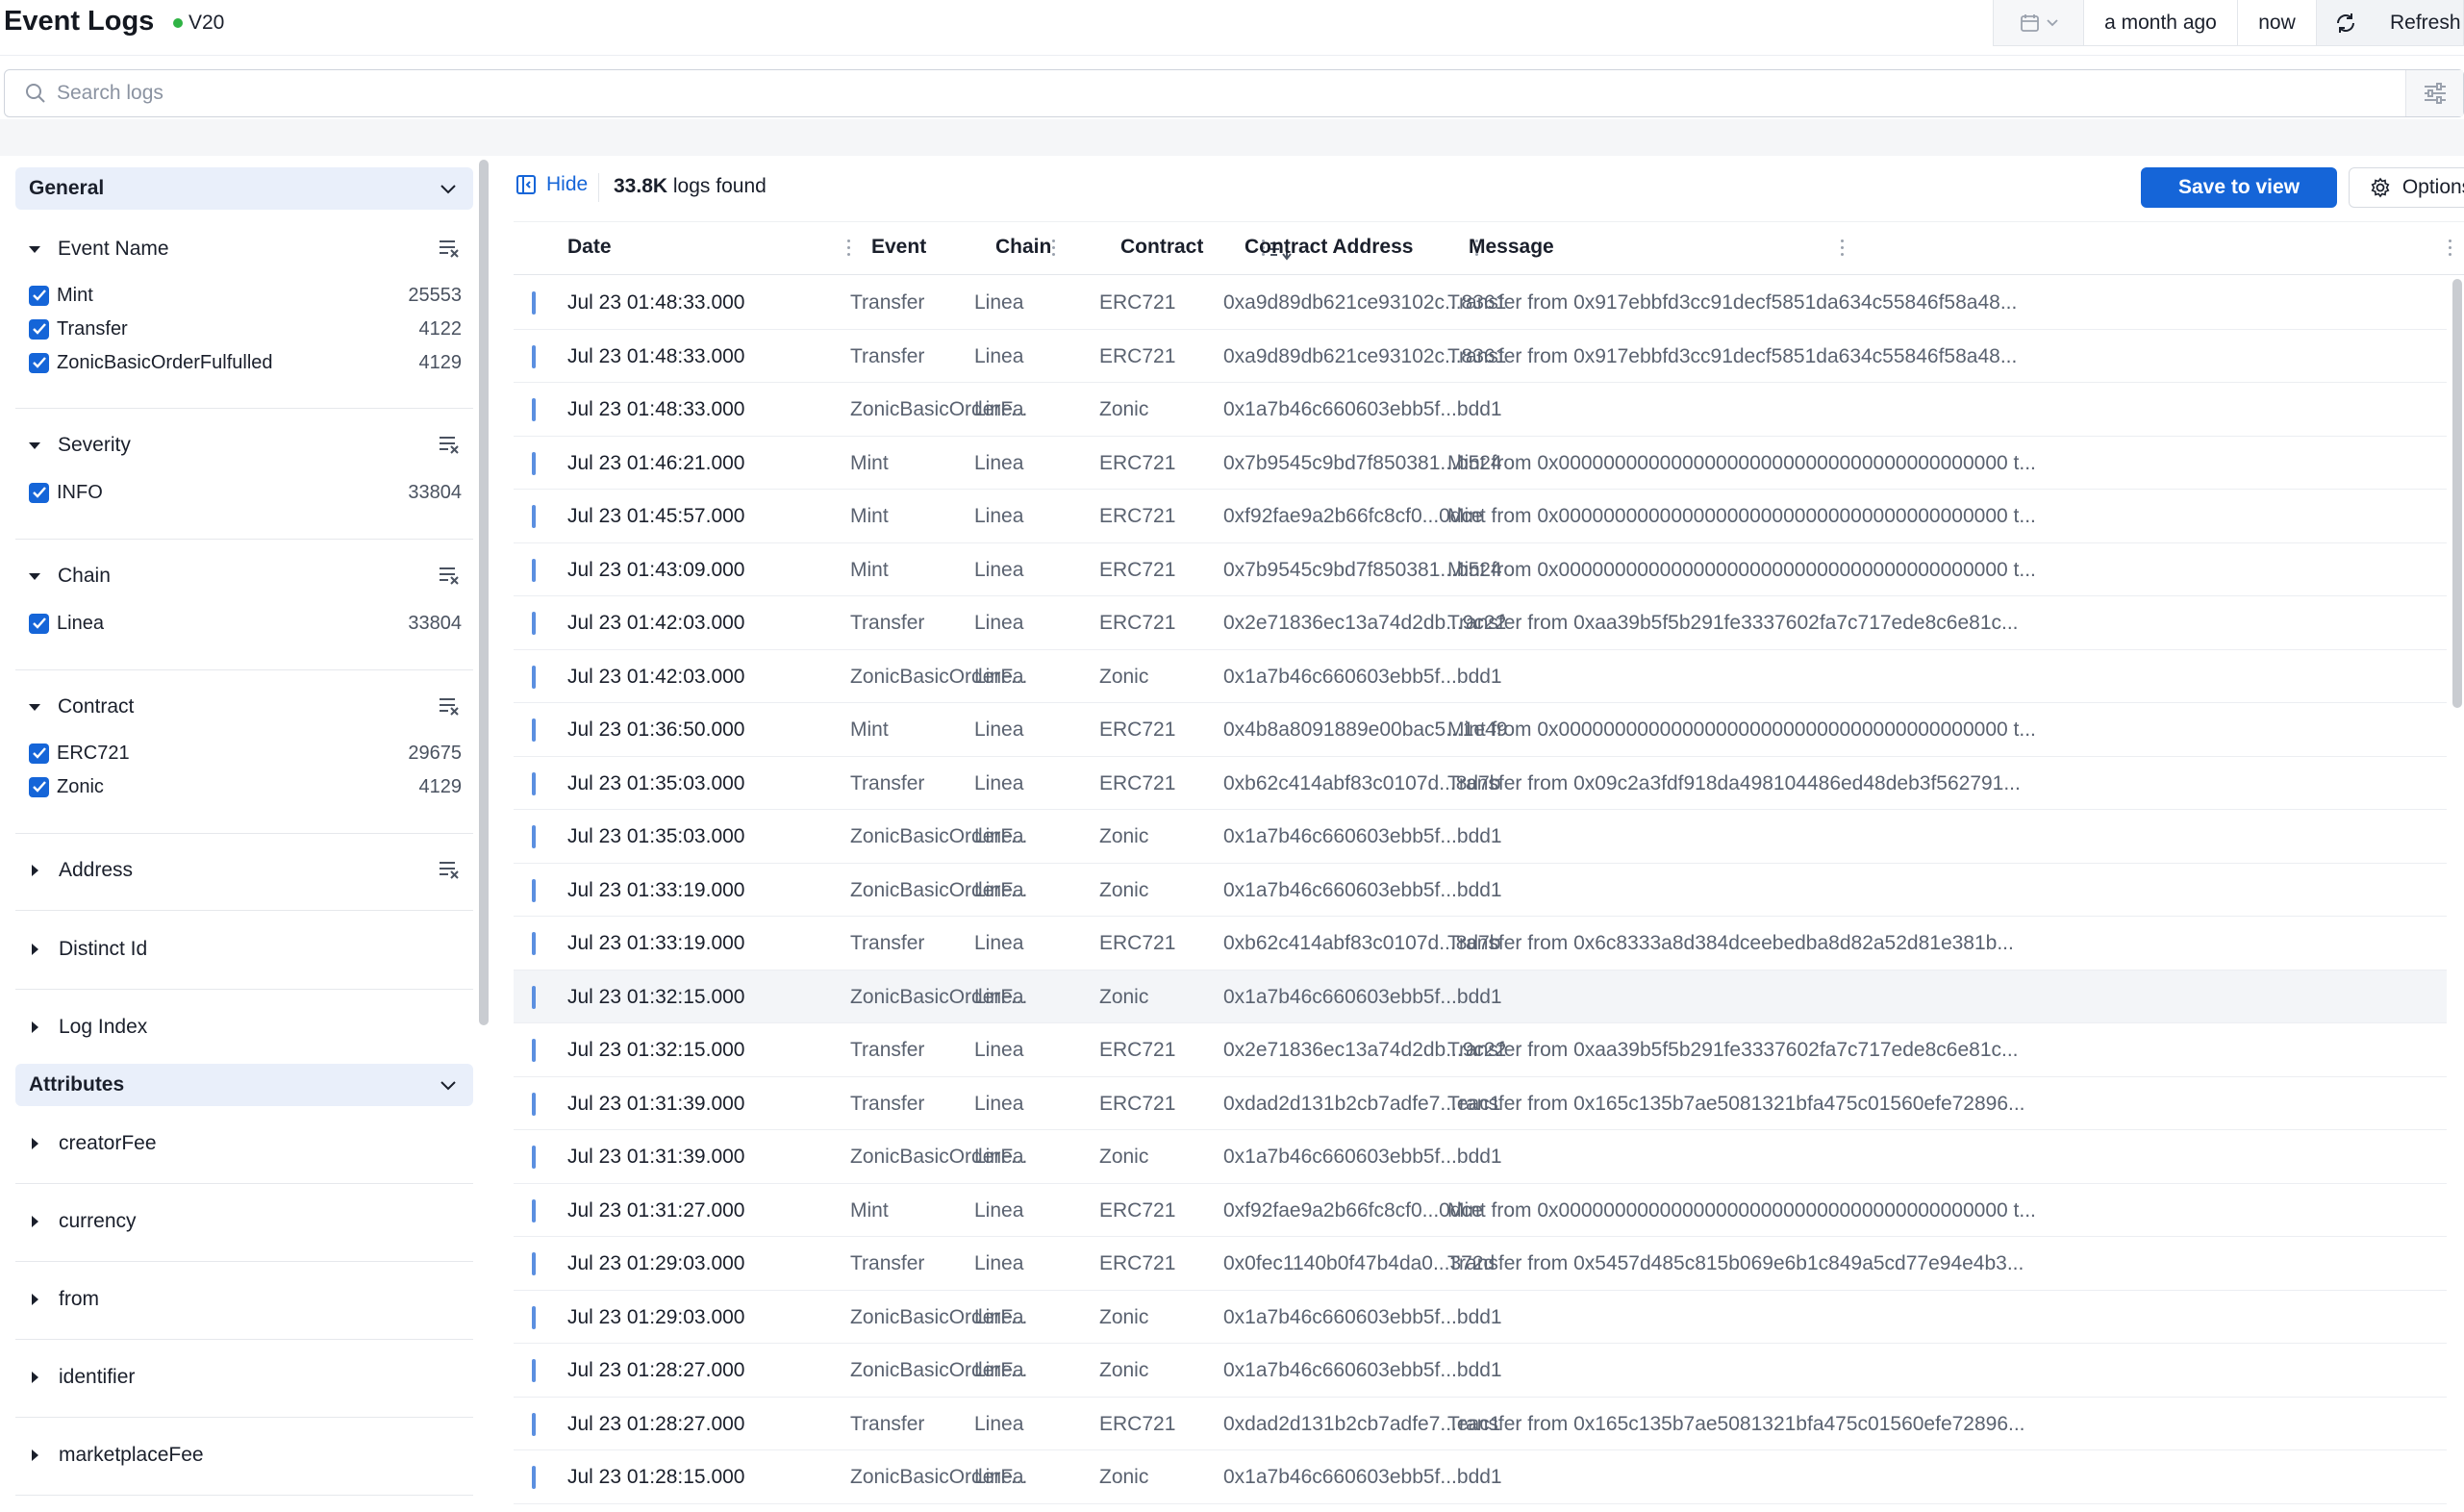 This screenshot has height=1512, width=2464. What do you see at coordinates (103, 1027) in the screenshot?
I see `facet-title-label: Log Index` at bounding box center [103, 1027].